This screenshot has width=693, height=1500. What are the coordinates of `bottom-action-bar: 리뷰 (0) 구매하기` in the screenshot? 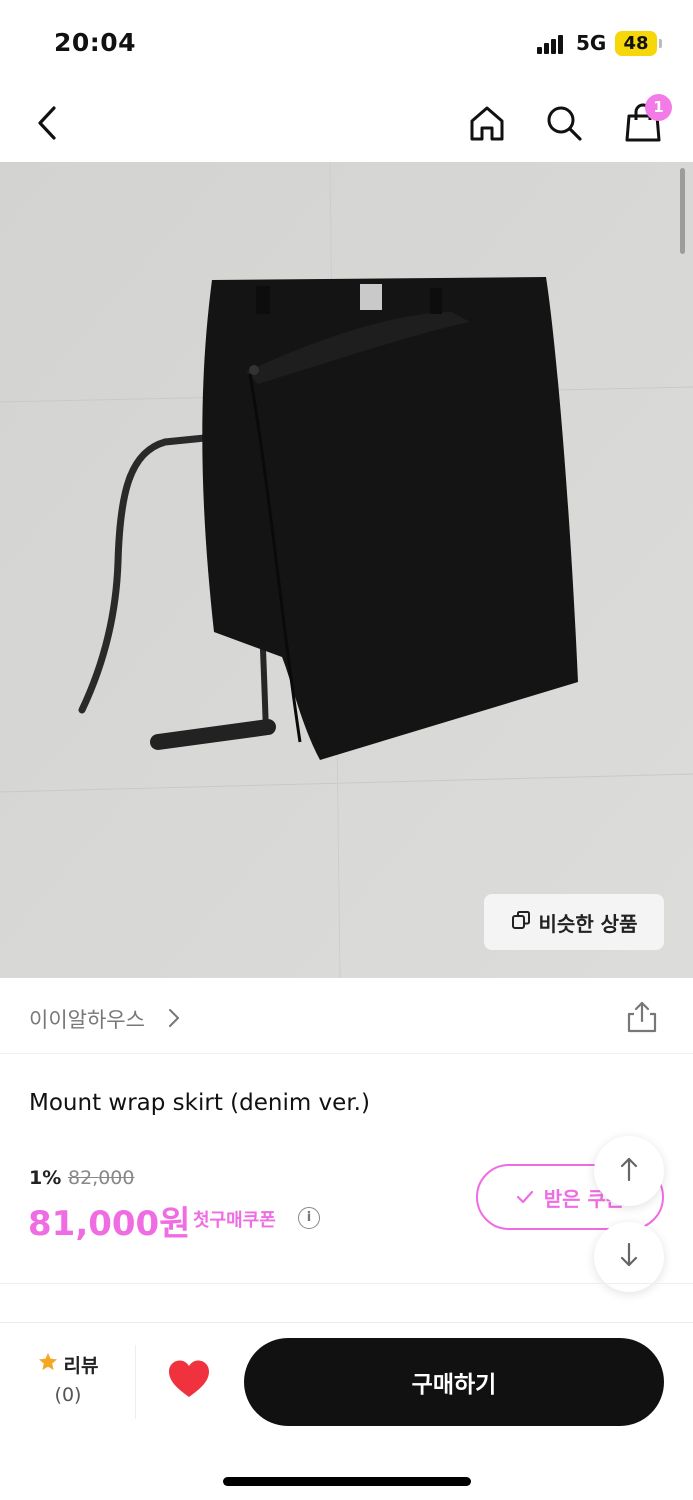 It's located at (346, 1411).